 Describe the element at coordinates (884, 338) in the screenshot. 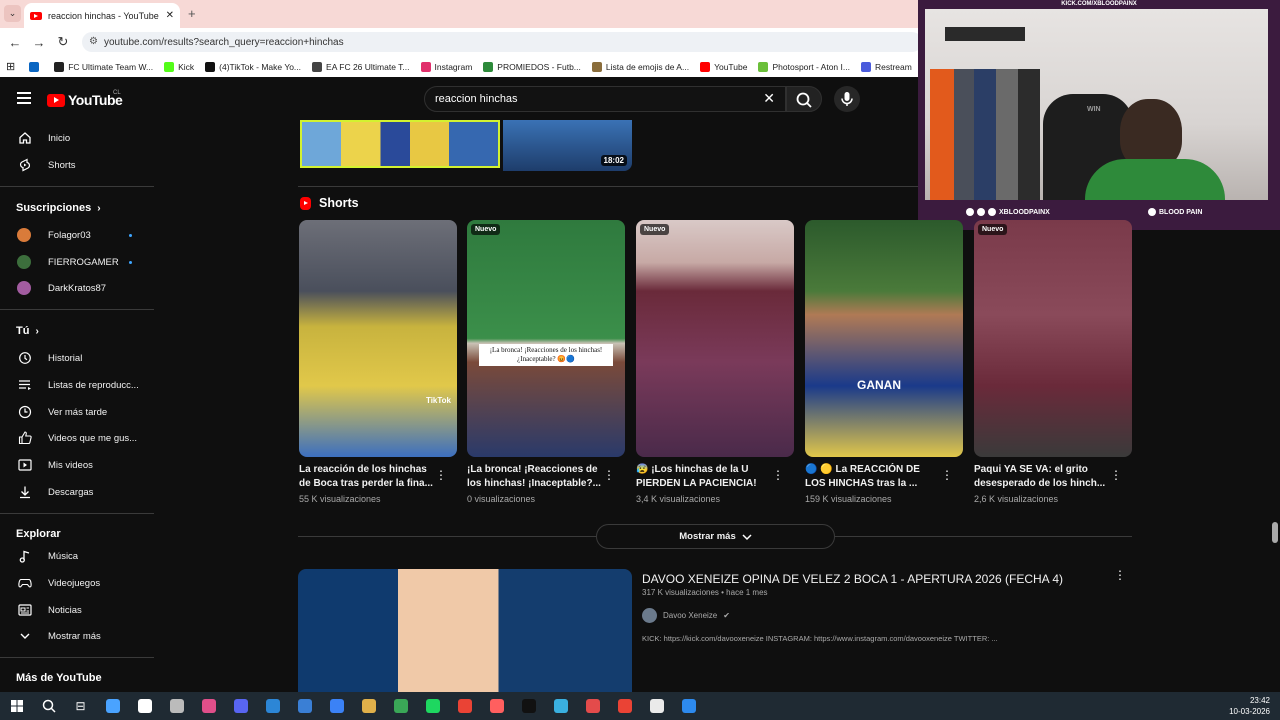

I see `short-thumbnail: GANAN` at that location.